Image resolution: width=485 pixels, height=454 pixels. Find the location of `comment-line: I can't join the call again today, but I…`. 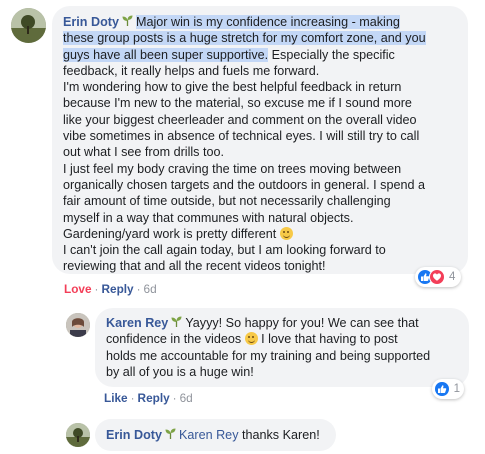

comment-line: I can't join the call again today, but I… is located at coordinates (224, 250).